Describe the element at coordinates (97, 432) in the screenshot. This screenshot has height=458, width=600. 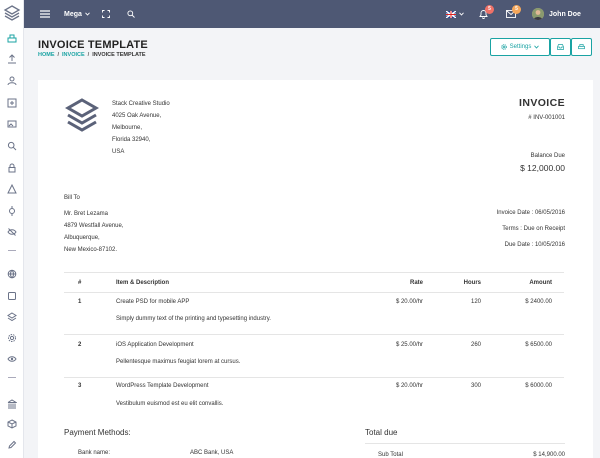
I see `payment-methods-label: Payment Methods:` at that location.